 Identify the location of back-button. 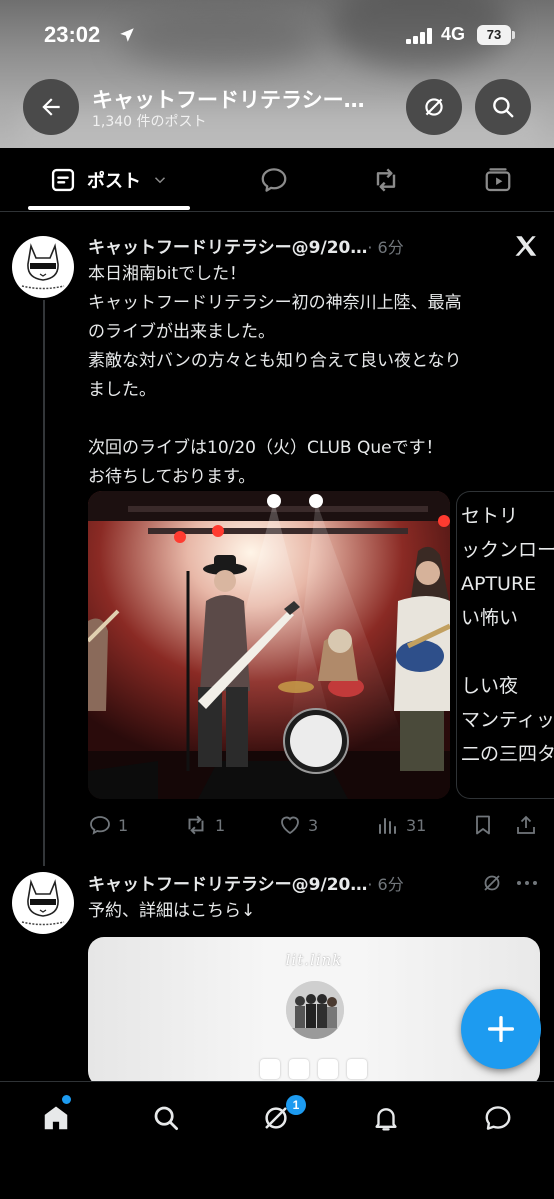
(51, 107).